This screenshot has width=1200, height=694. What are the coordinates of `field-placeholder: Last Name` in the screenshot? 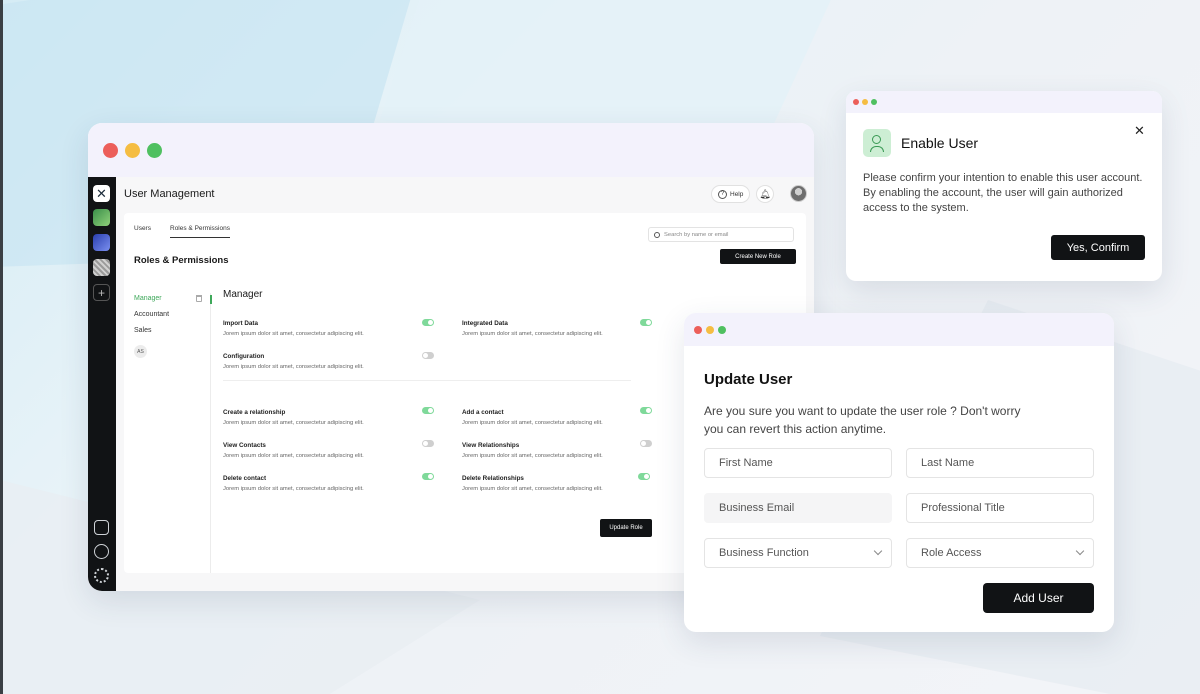 It's located at (948, 463).